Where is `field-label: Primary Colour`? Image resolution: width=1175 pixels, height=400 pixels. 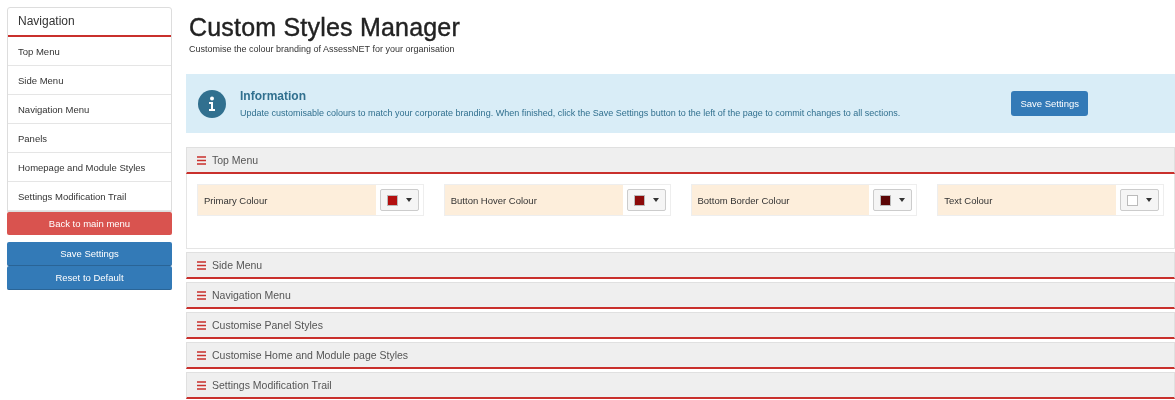
field-label: Primary Colour is located at coordinates (287, 200).